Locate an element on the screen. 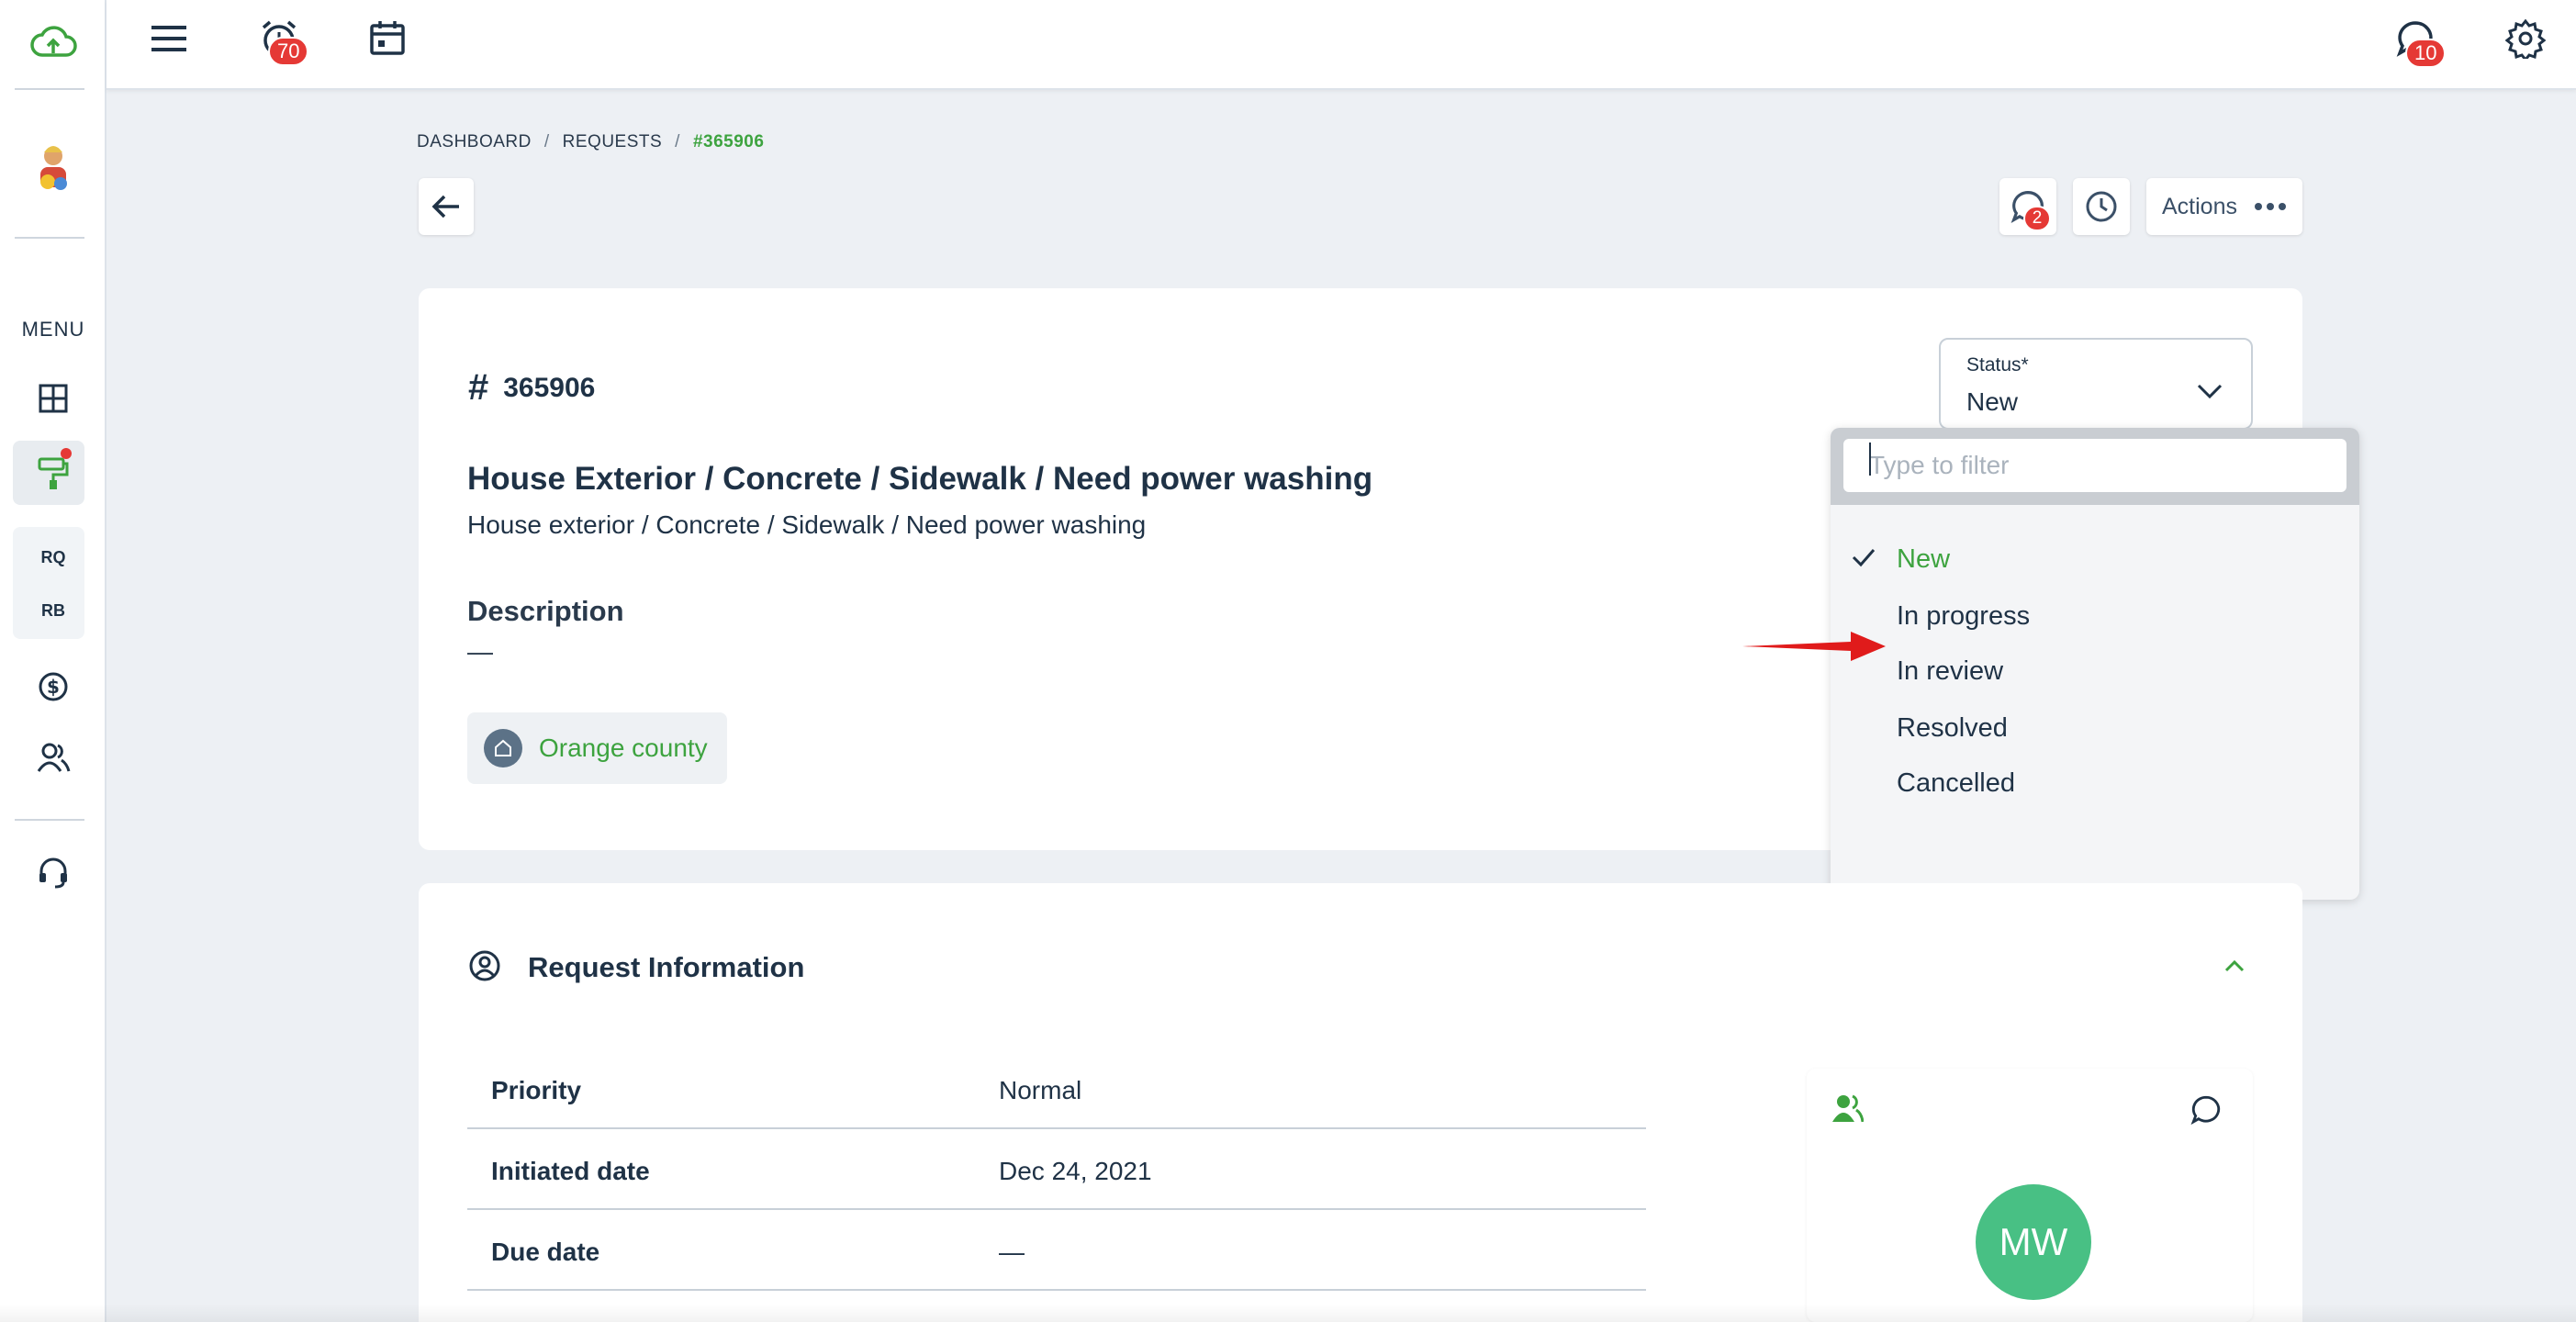  menu-label-text: MENU is located at coordinates (53, 329).